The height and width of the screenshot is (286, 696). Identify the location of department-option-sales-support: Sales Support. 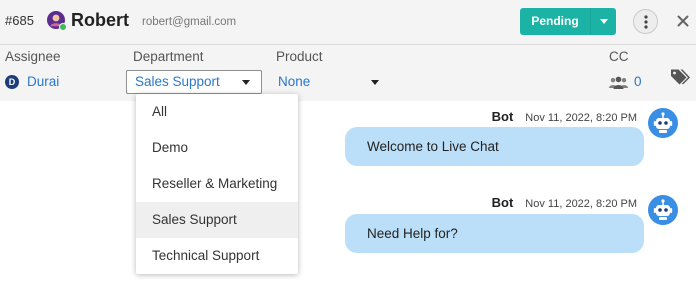
(217, 220).